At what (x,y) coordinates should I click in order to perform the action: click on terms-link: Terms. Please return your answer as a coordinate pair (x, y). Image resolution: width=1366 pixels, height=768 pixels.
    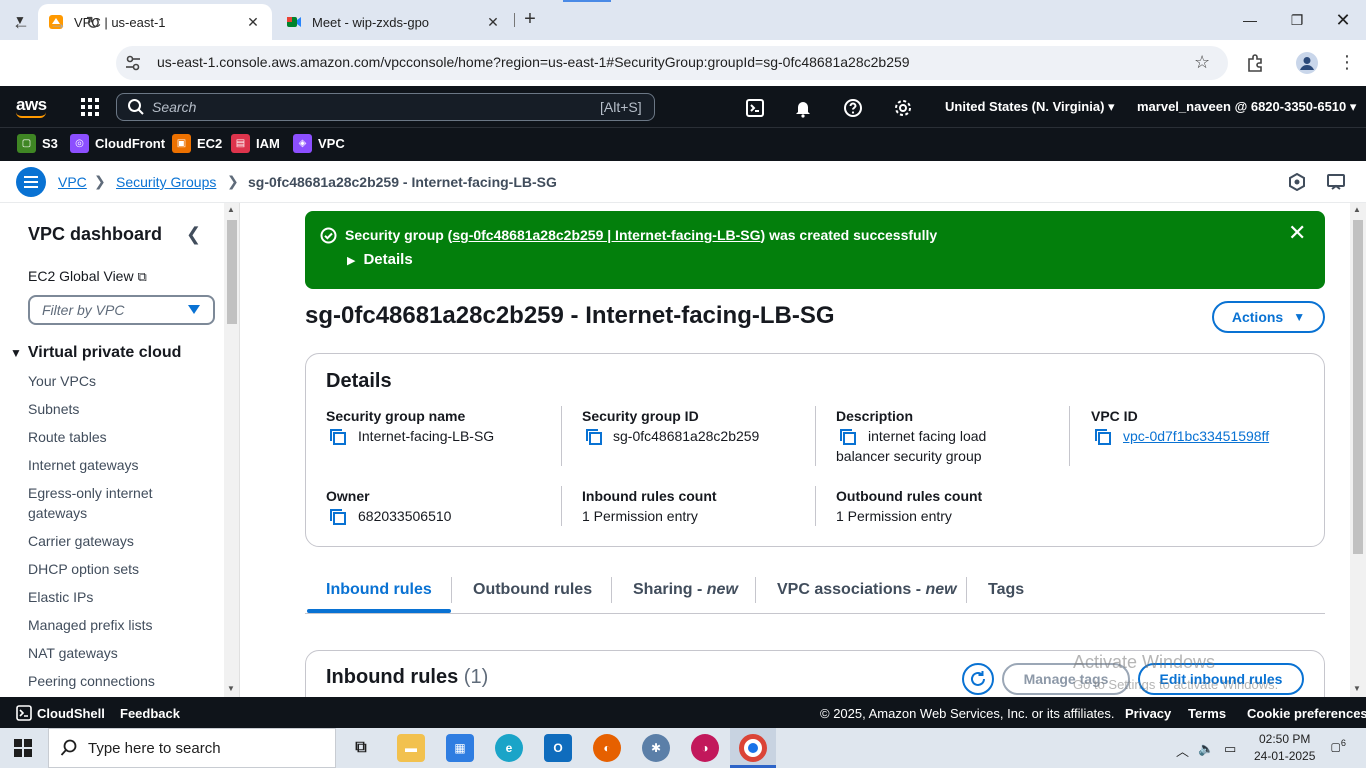
    Looking at the image, I should click on (1207, 713).